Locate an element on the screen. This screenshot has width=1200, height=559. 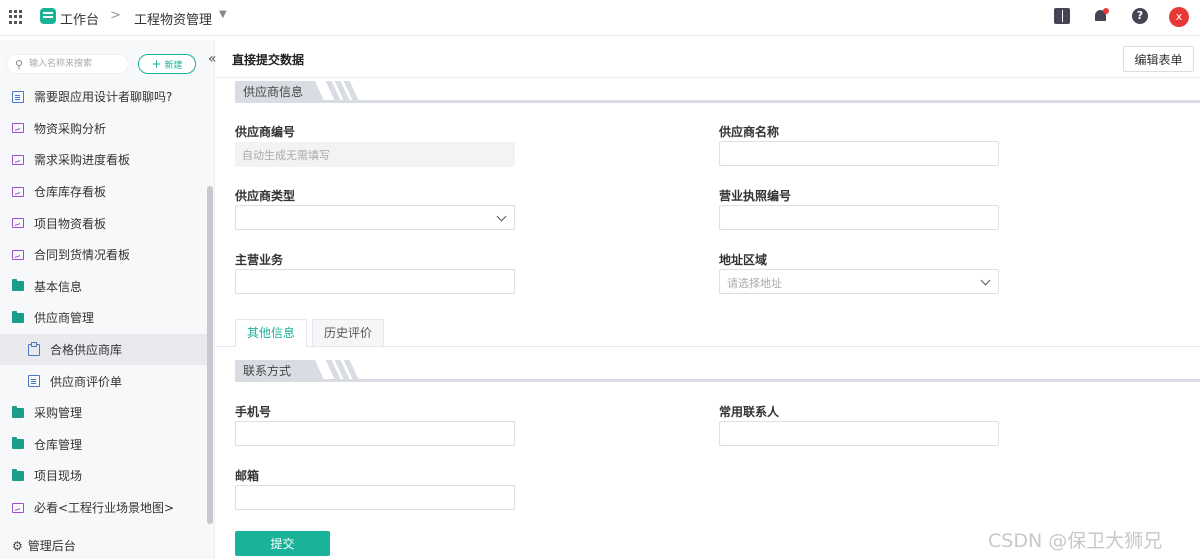
bell-icon is located at coordinates (1101, 16).